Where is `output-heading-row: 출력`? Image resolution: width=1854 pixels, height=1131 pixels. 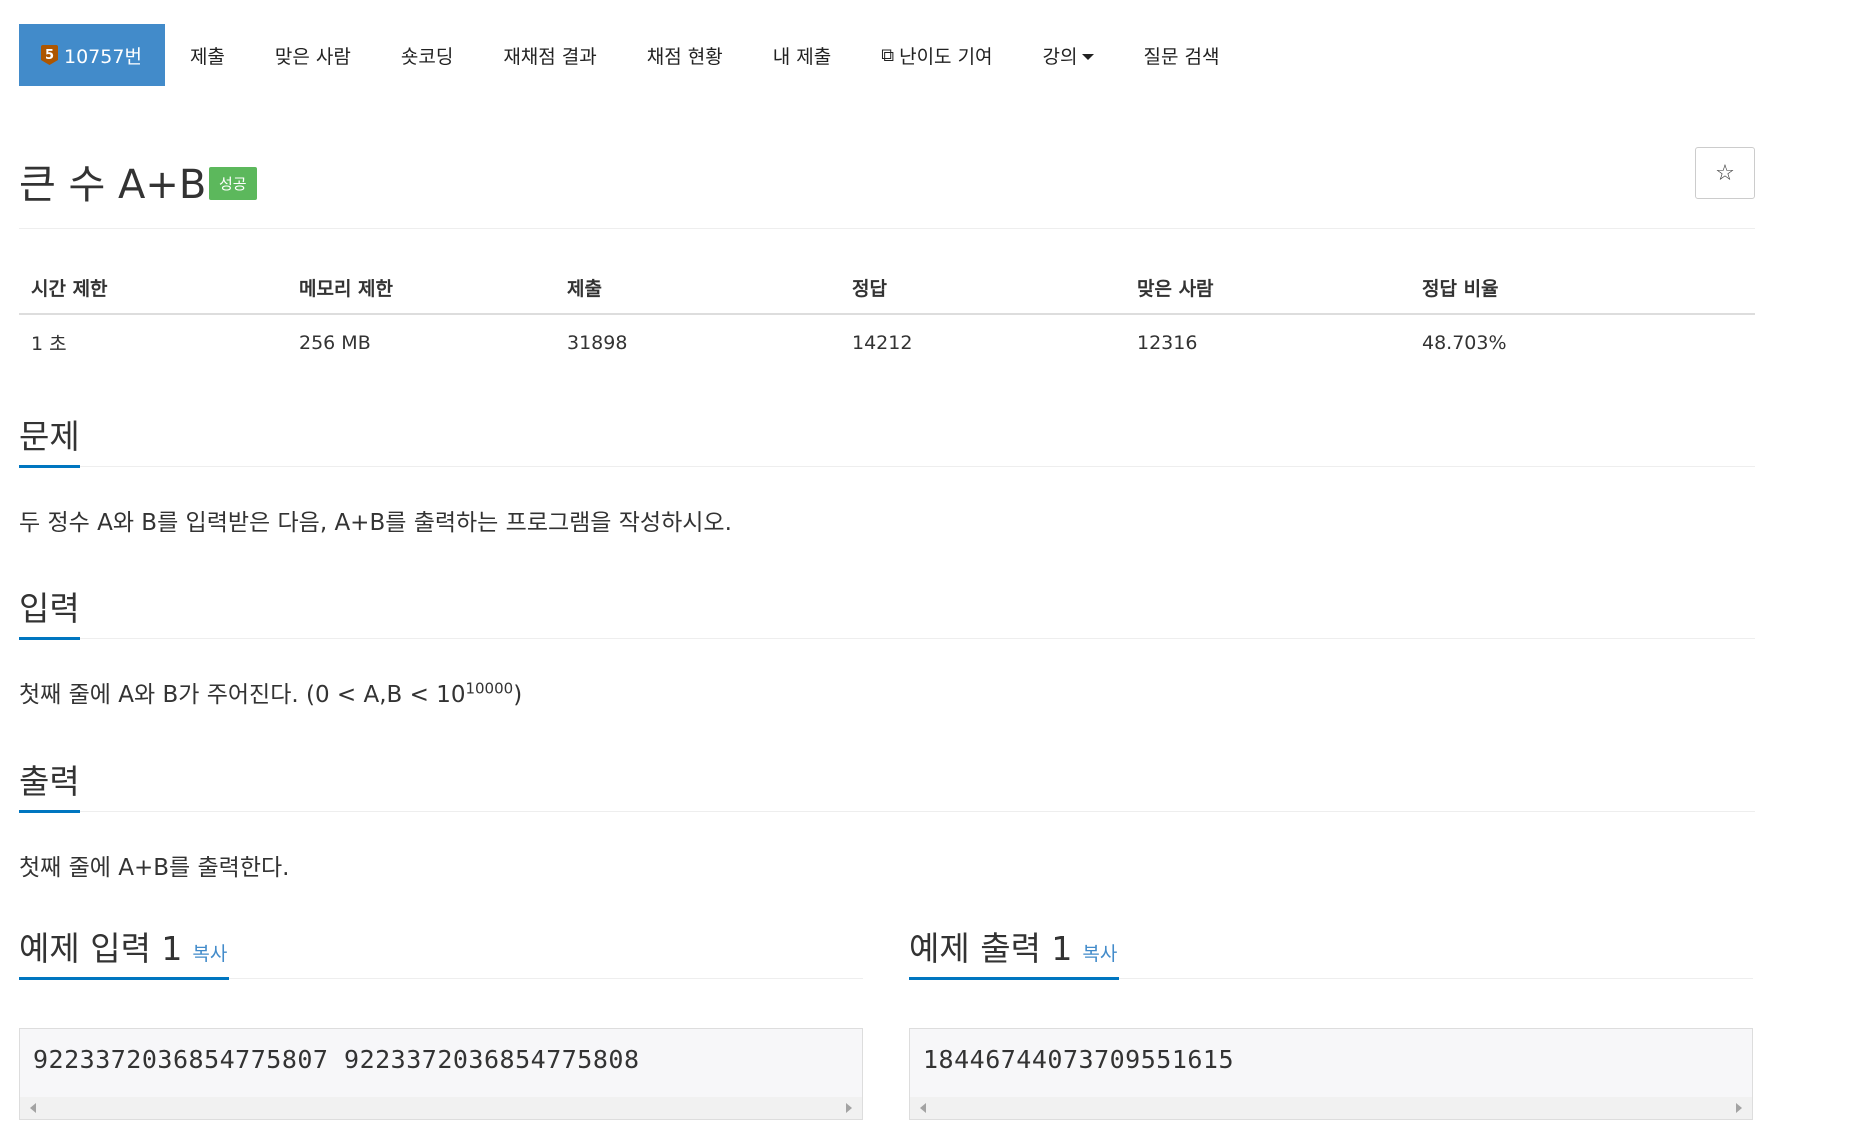
output-heading-row: 출력 is located at coordinates (887, 783).